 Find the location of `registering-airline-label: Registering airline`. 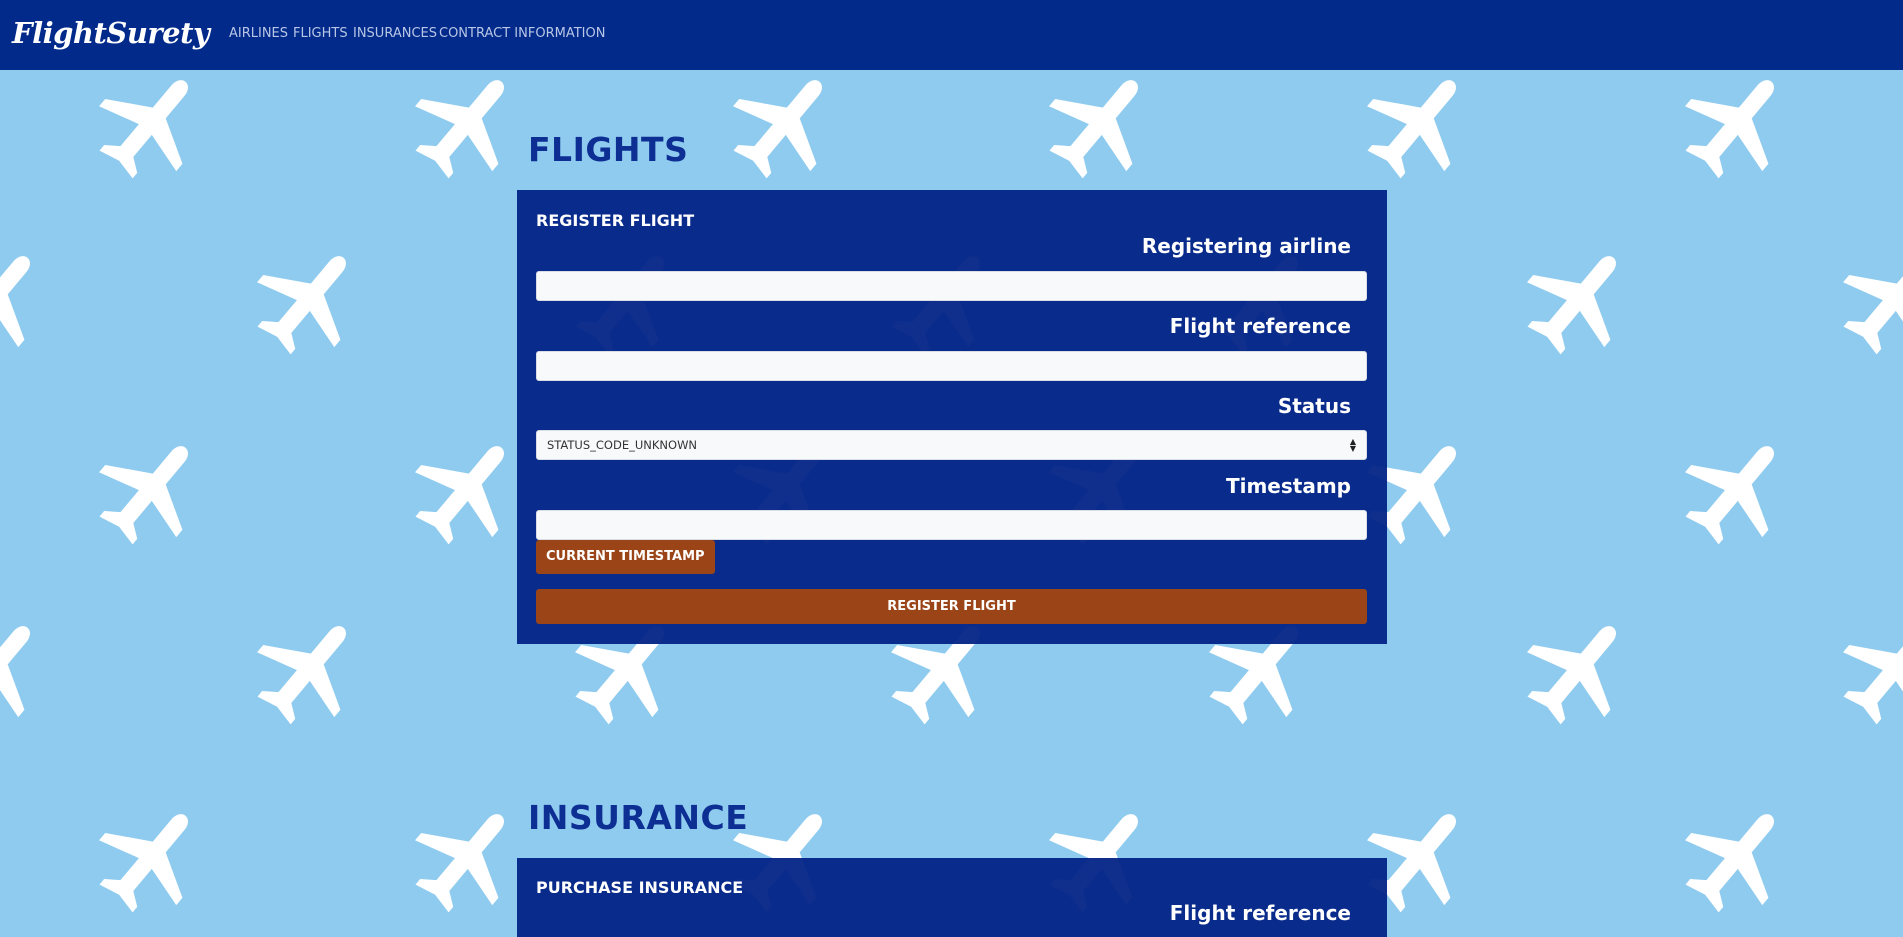

registering-airline-label: Registering airline is located at coordinates (1246, 246).